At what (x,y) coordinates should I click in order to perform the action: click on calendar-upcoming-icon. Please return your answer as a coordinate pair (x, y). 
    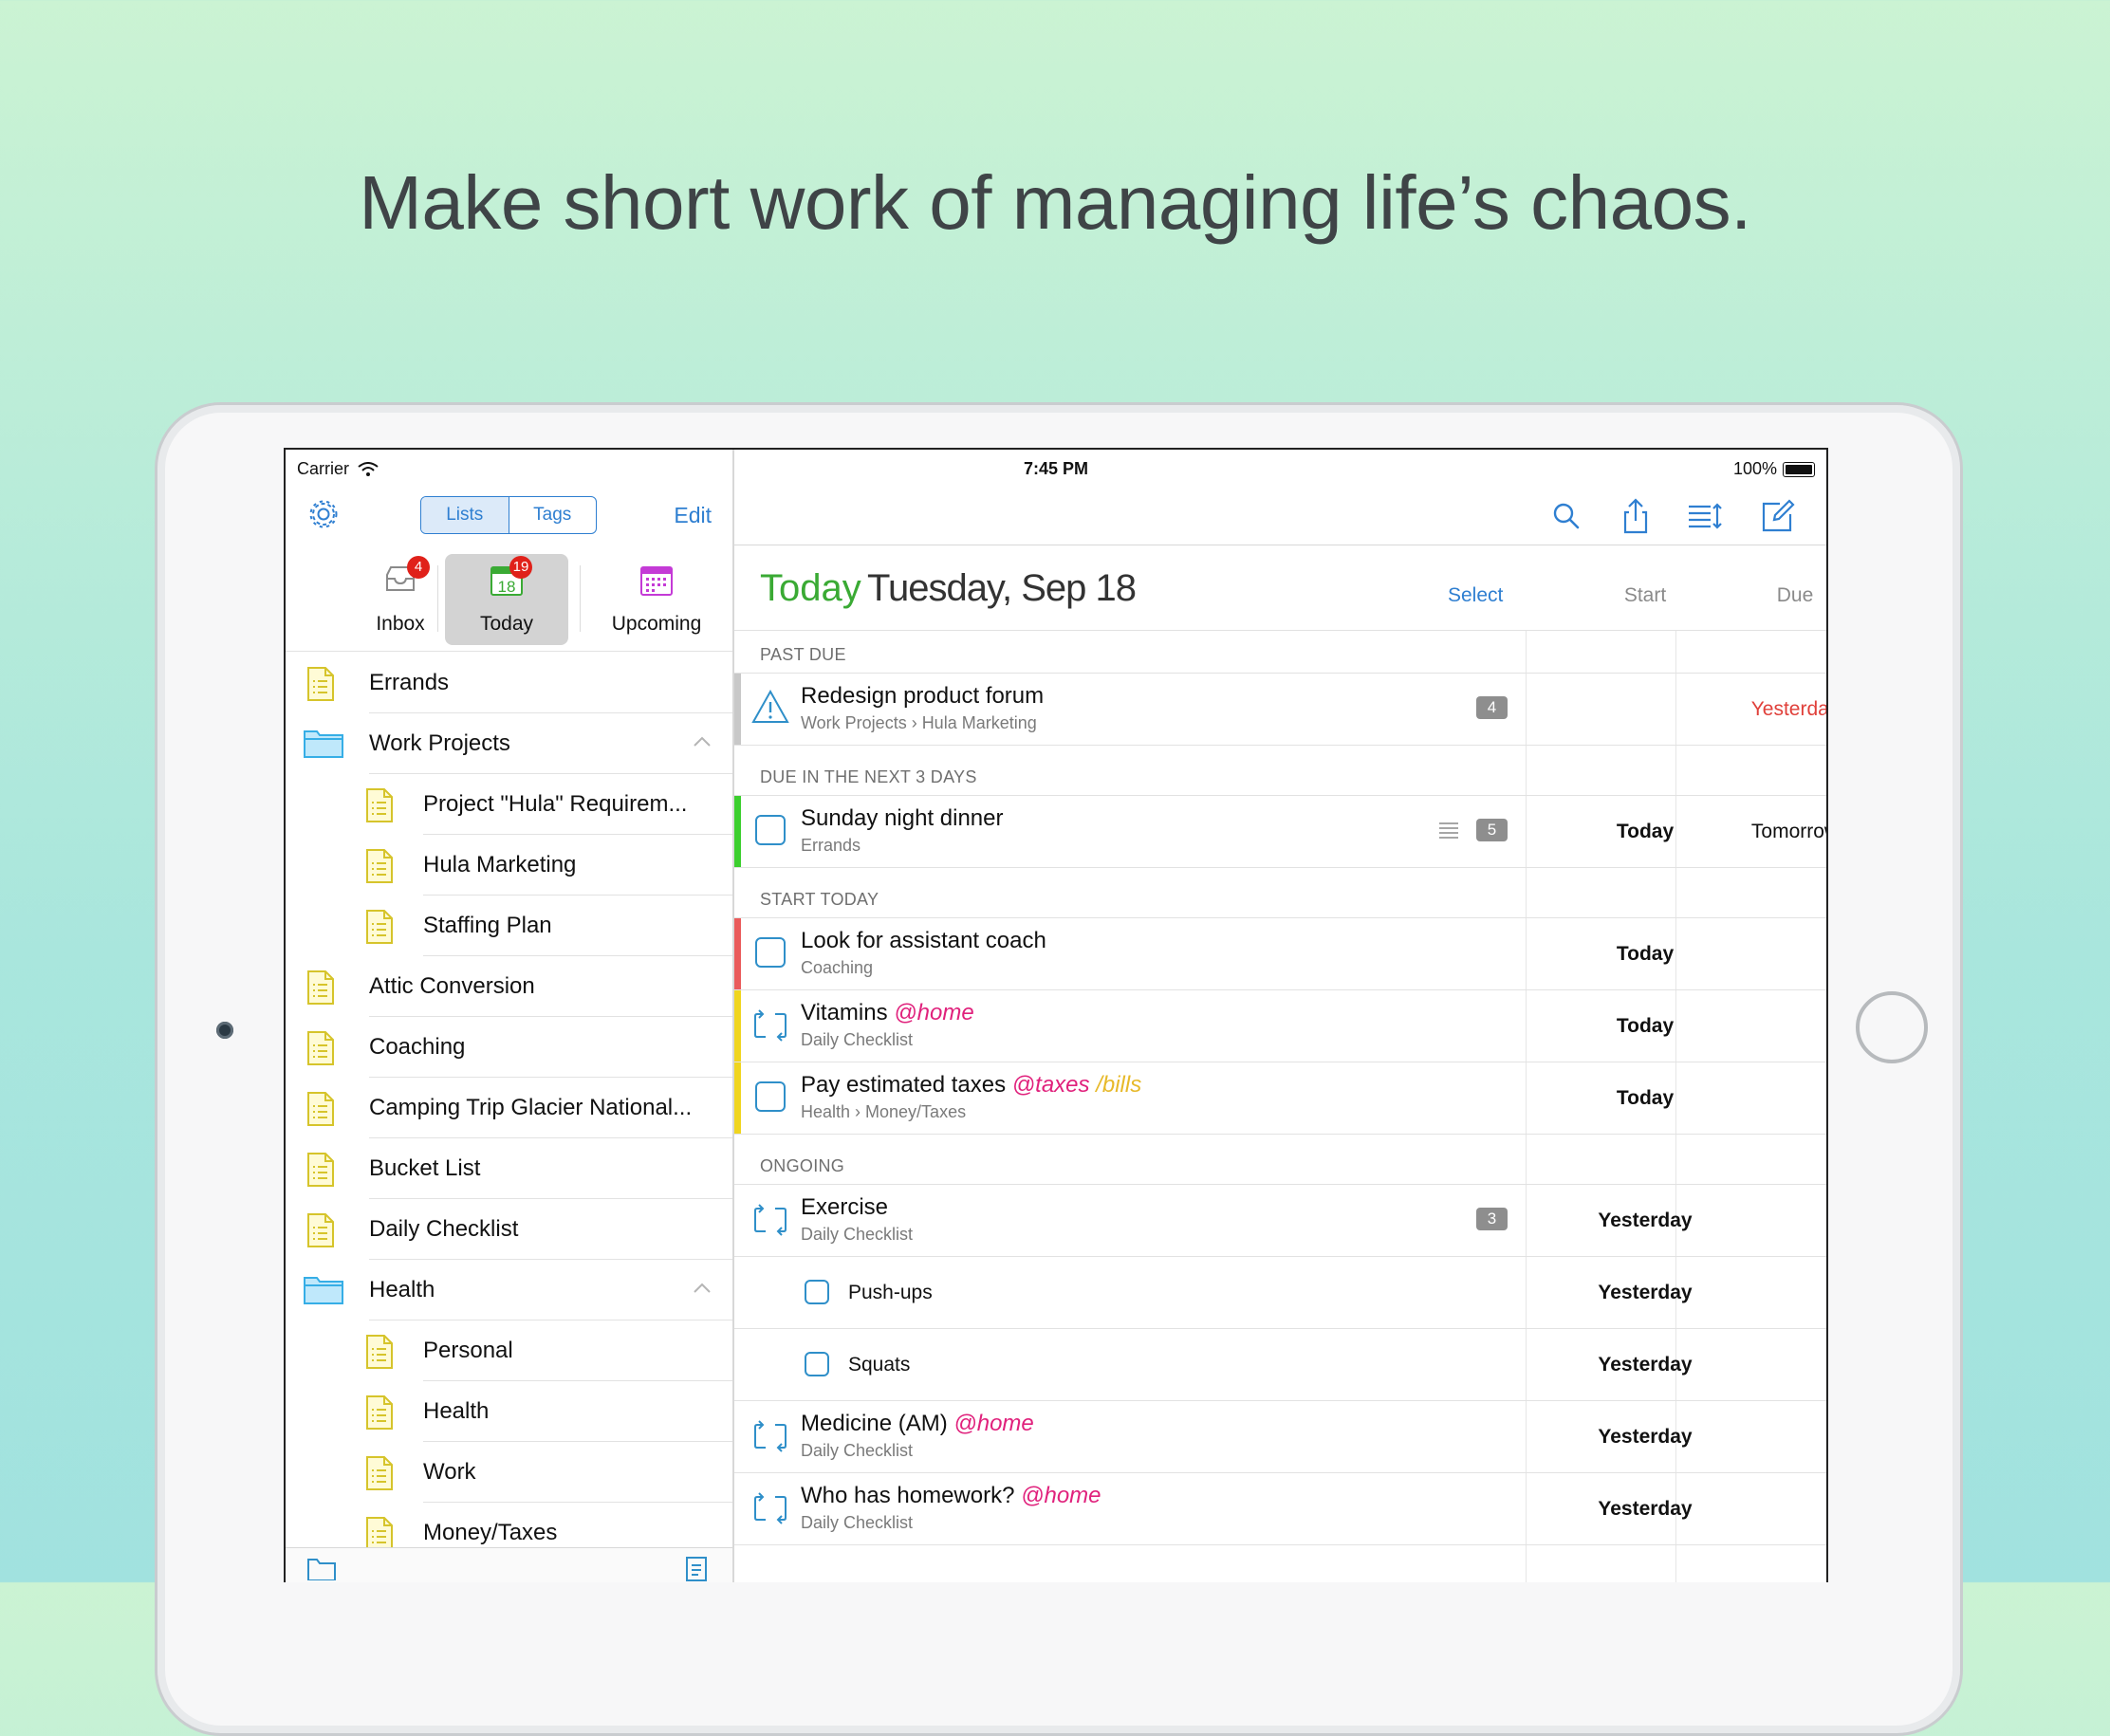
    Looking at the image, I should click on (656, 581).